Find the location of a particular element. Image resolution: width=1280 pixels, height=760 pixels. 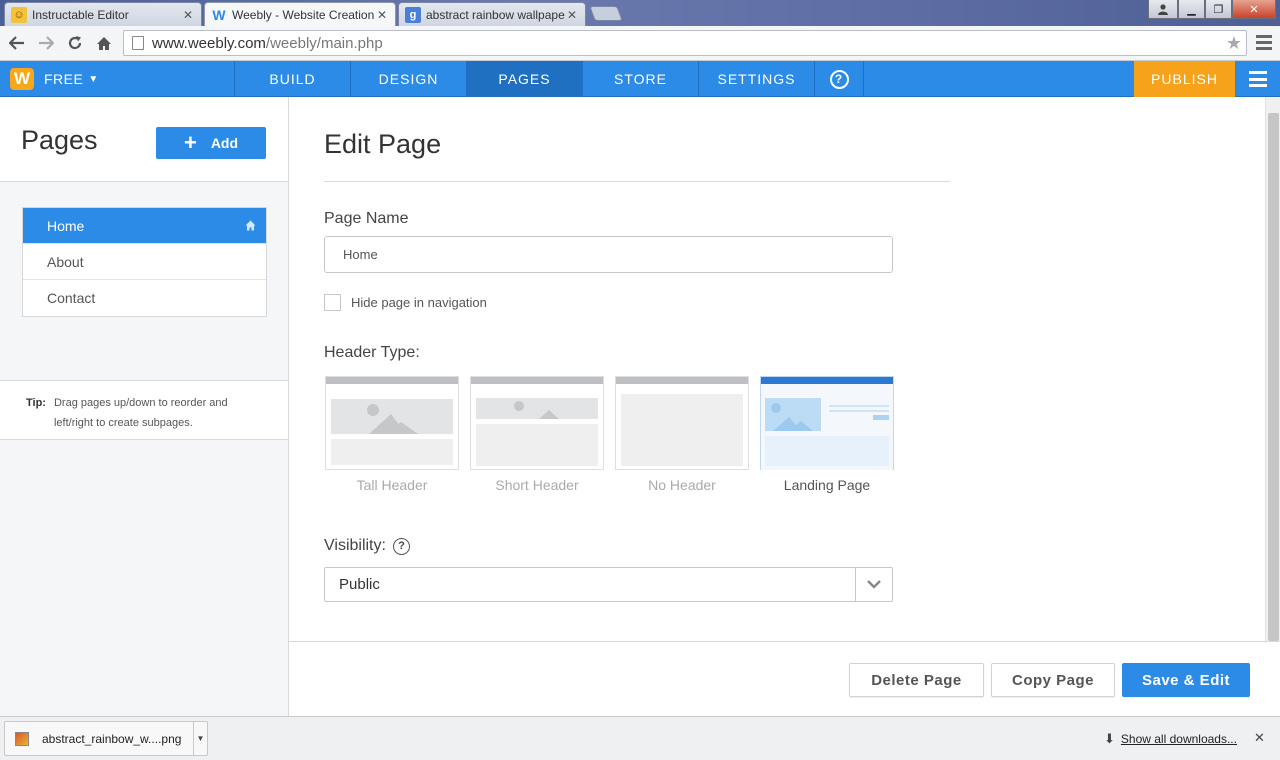

visibility-value: Public is located at coordinates (359, 584).